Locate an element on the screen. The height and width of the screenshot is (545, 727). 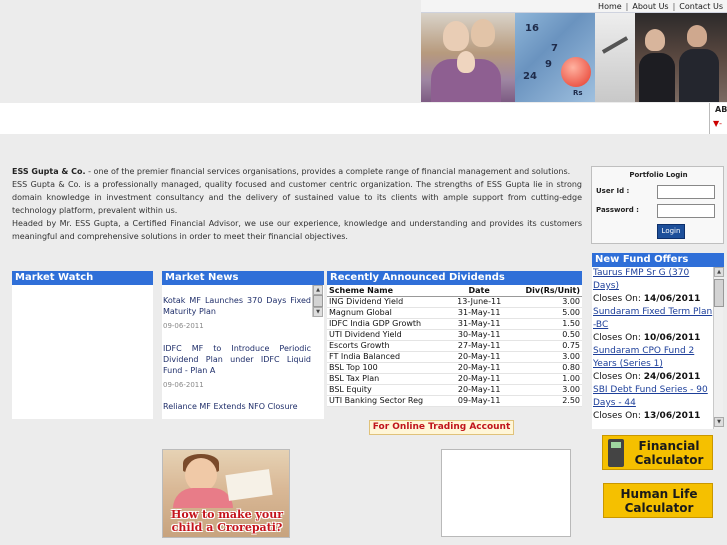
table-cell: IDFC India GDP Growth is located at coordinates (388, 324).